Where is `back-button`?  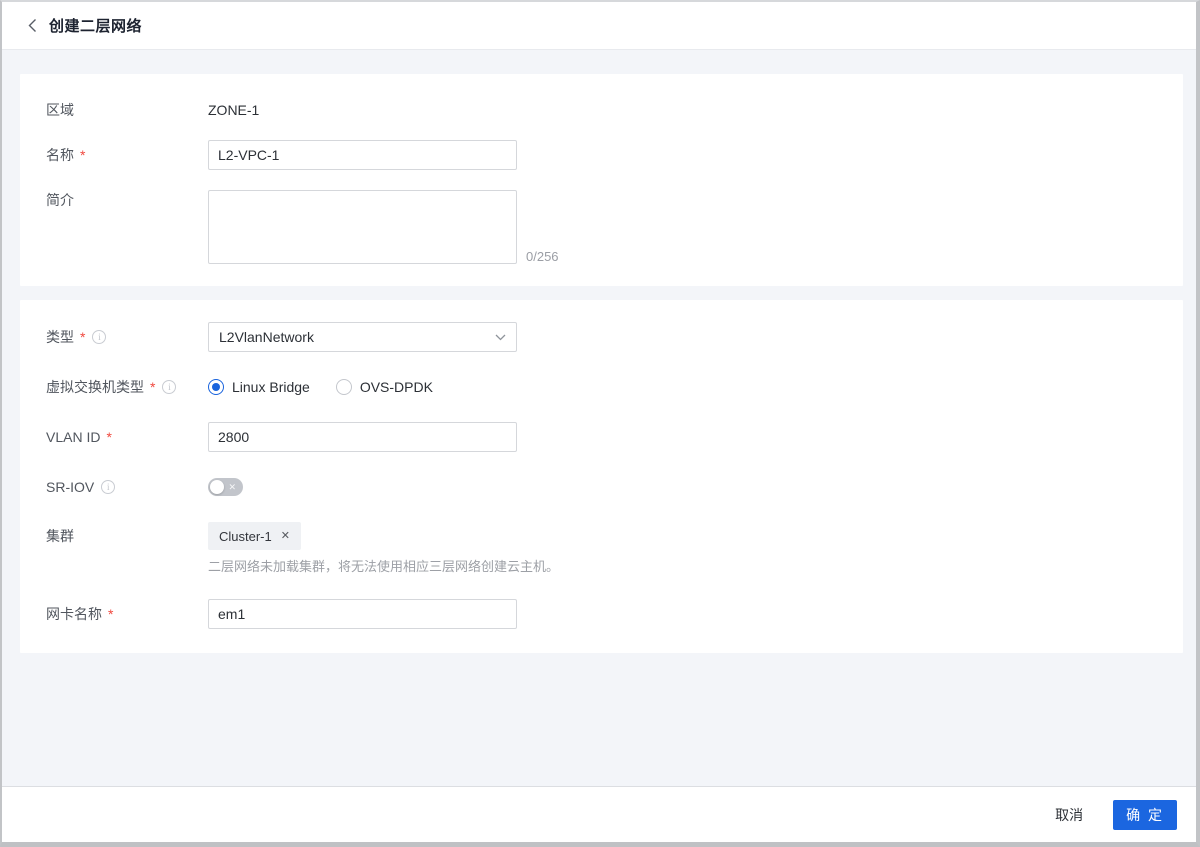
back-button is located at coordinates (32, 25).